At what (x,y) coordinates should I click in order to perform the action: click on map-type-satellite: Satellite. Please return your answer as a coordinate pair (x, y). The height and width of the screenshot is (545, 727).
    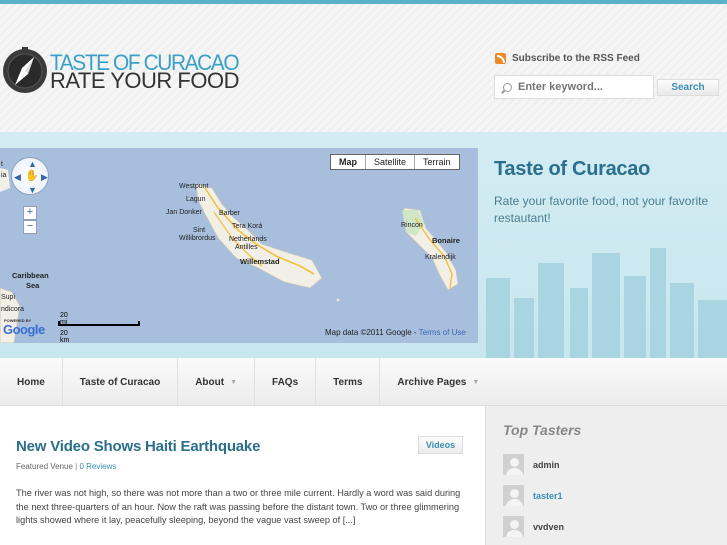
    Looking at the image, I should click on (389, 162).